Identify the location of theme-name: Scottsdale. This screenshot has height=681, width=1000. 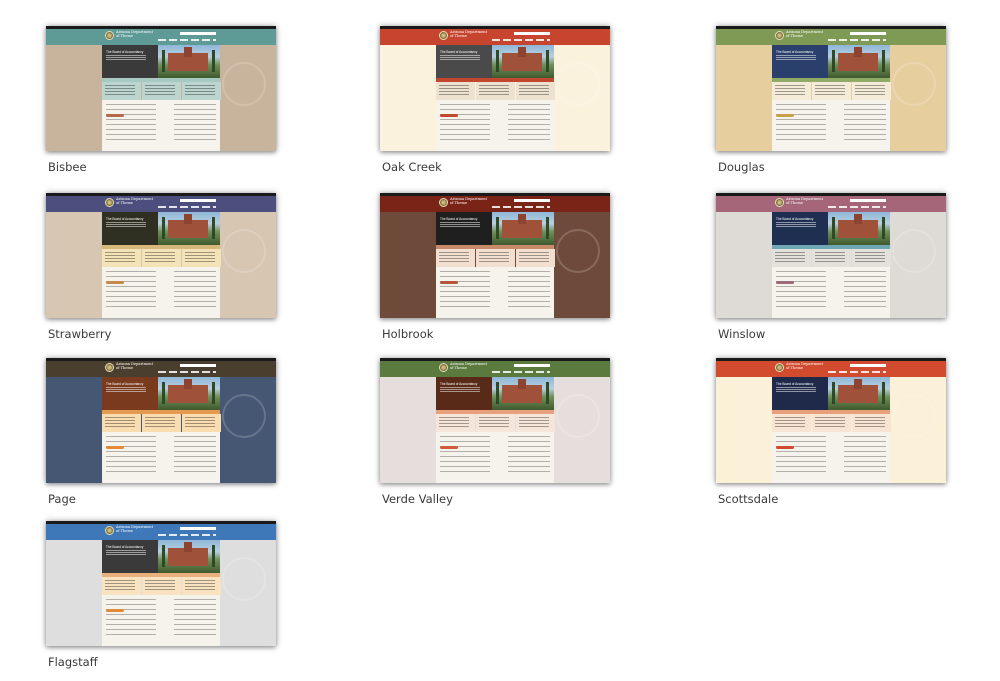
(748, 499).